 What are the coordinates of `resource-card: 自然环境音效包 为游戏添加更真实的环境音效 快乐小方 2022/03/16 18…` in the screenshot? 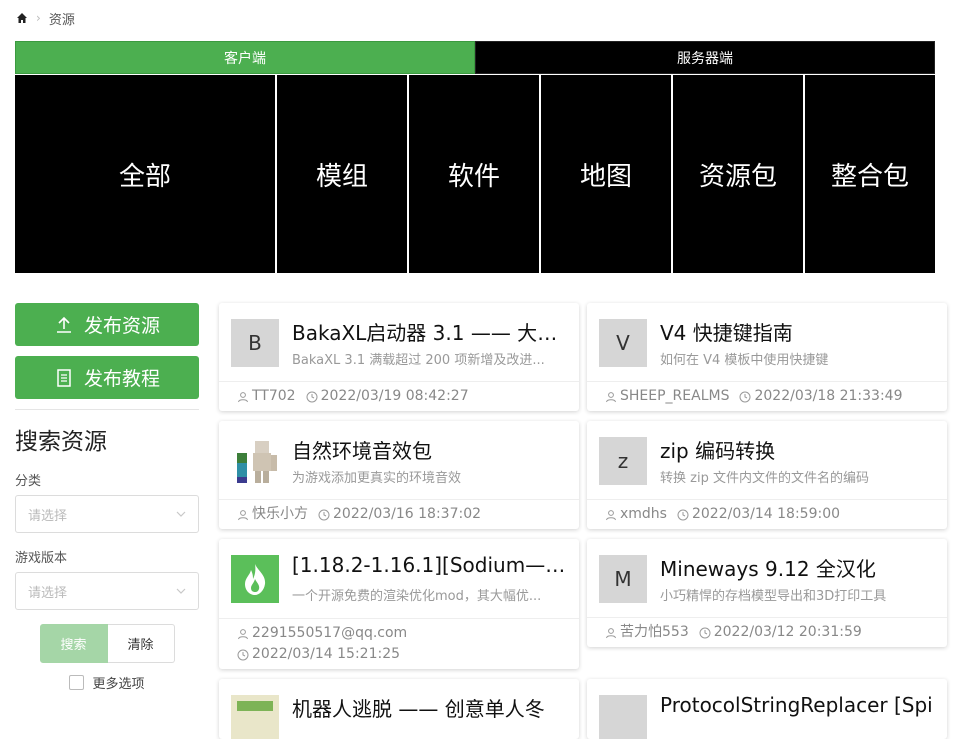 It's located at (399, 475).